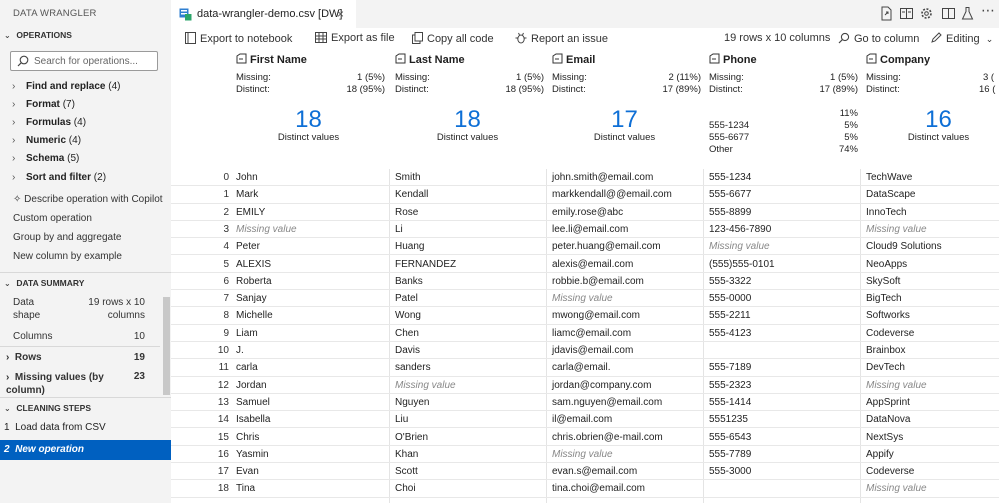 This screenshot has width=999, height=503. What do you see at coordinates (309, 264) in the screenshot?
I see `table-cell: ALEXIS` at bounding box center [309, 264].